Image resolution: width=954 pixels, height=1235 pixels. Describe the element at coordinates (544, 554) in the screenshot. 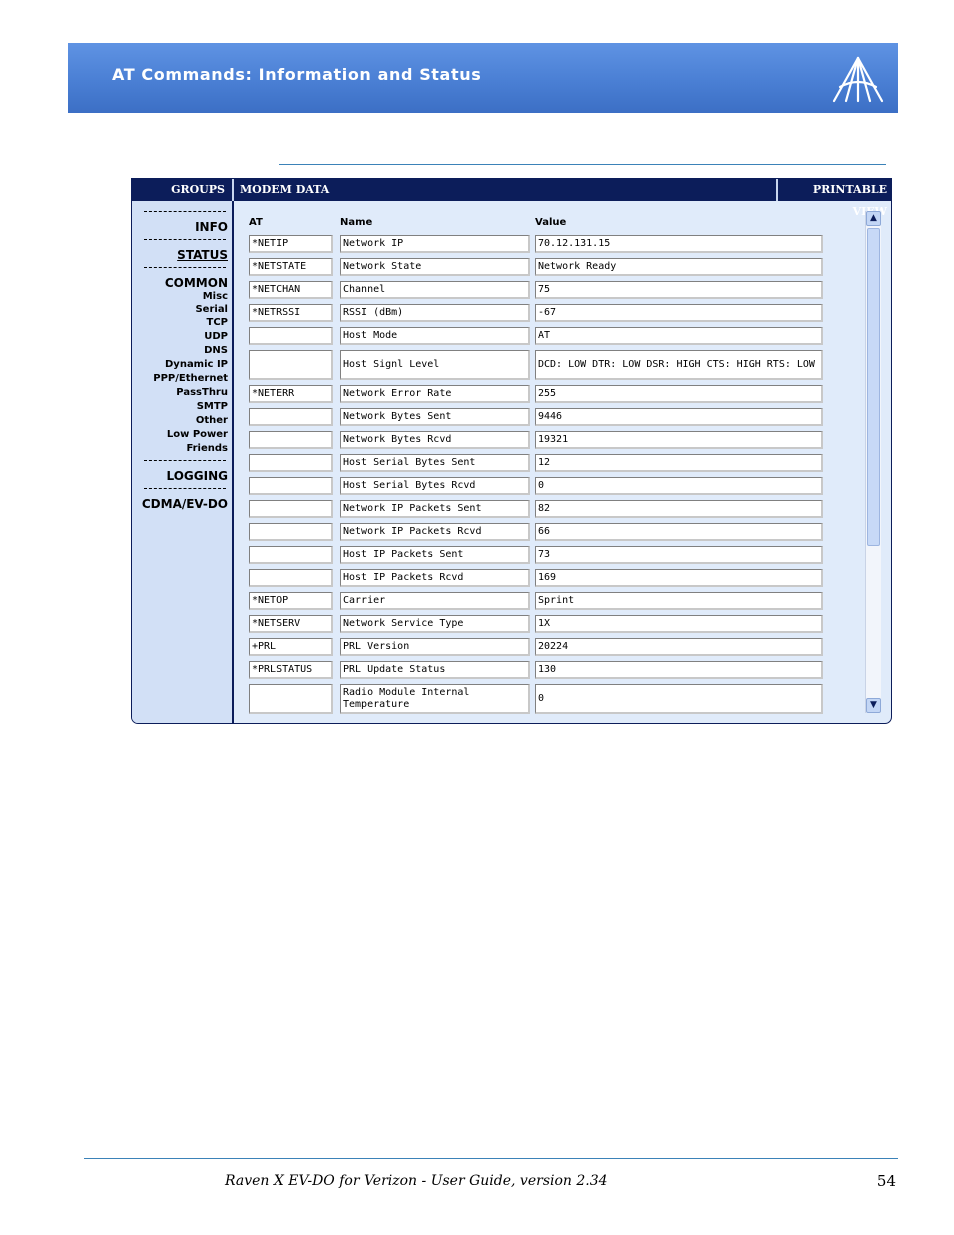

I see `field-value-text: 73` at that location.